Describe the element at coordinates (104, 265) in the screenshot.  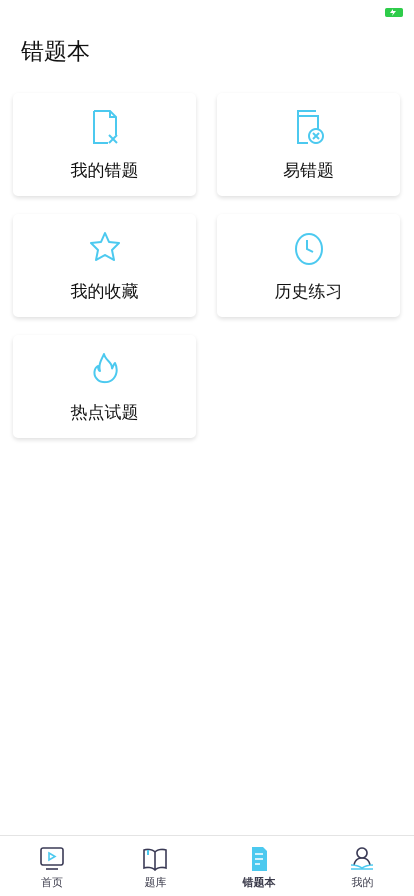
I see `category-card: 我的收藏` at that location.